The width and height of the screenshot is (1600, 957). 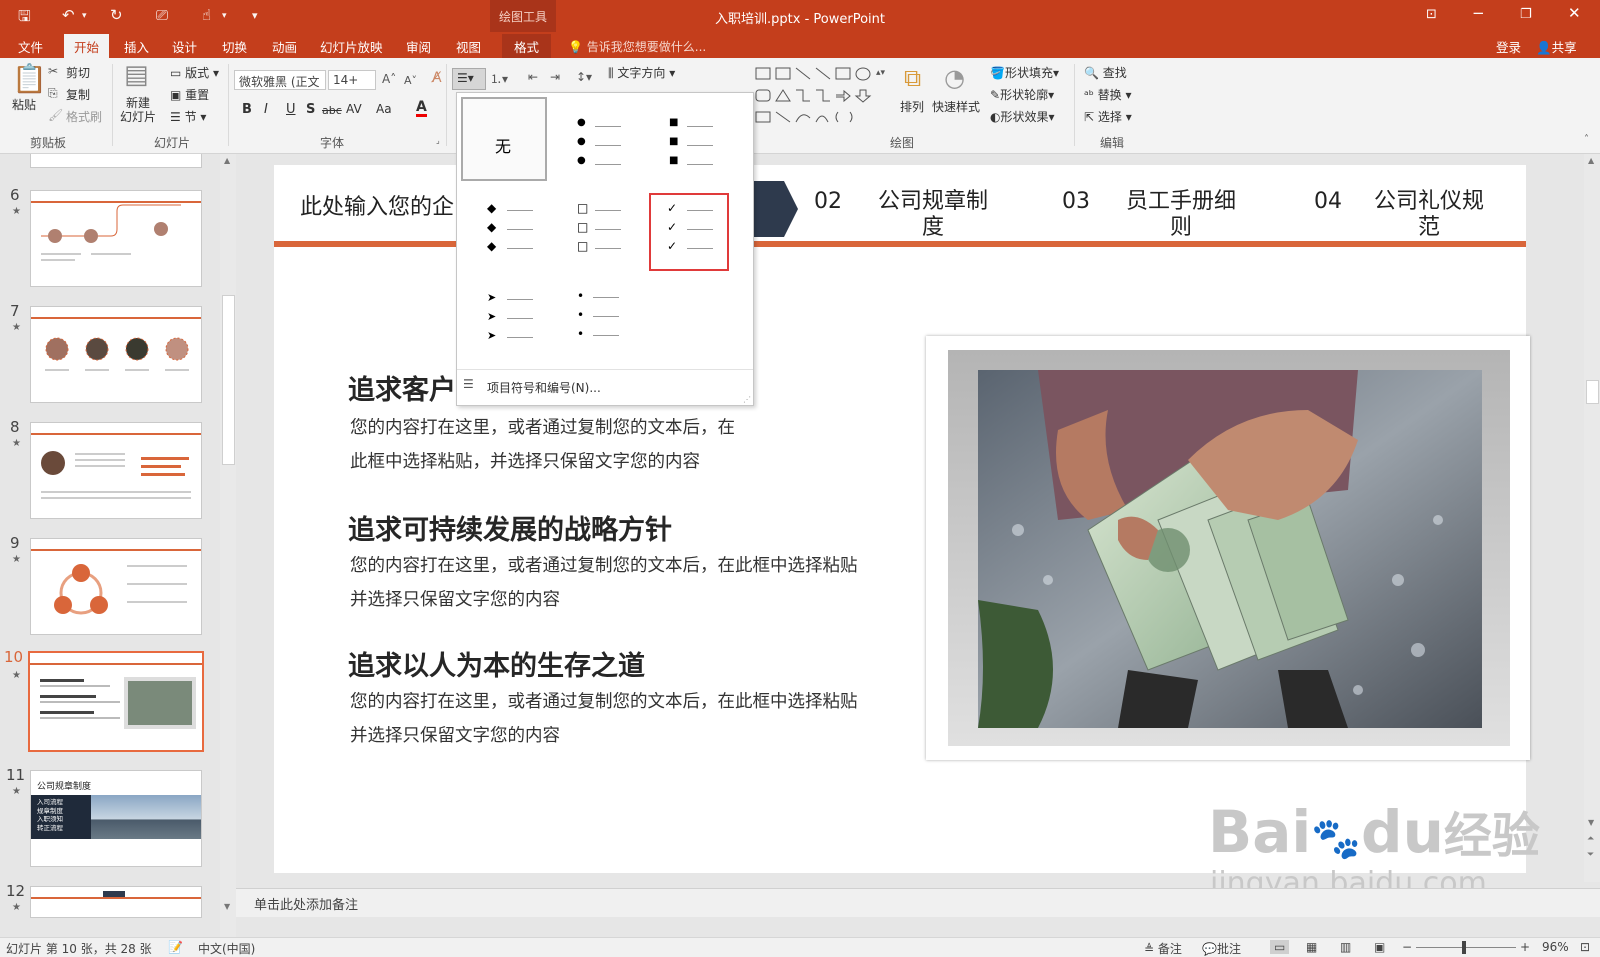 What do you see at coordinates (1590, 839) in the screenshot?
I see `previous-slide-icon: ⏶` at bounding box center [1590, 839].